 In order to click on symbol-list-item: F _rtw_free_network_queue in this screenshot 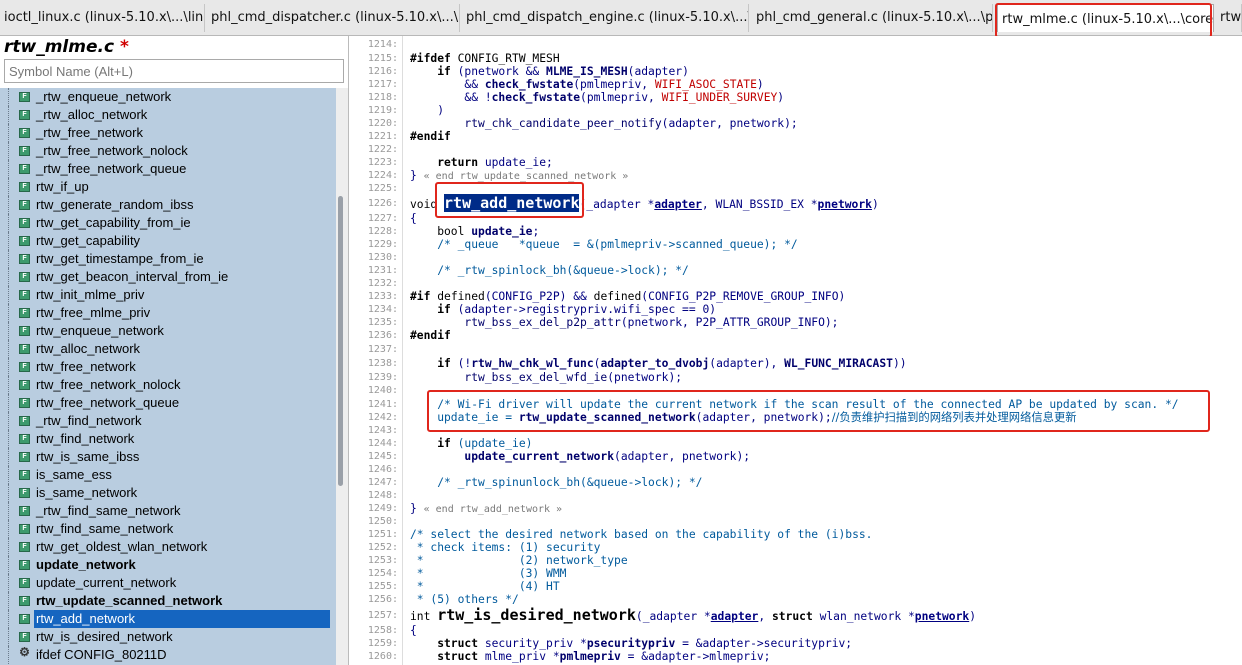, I will do `click(168, 169)`.